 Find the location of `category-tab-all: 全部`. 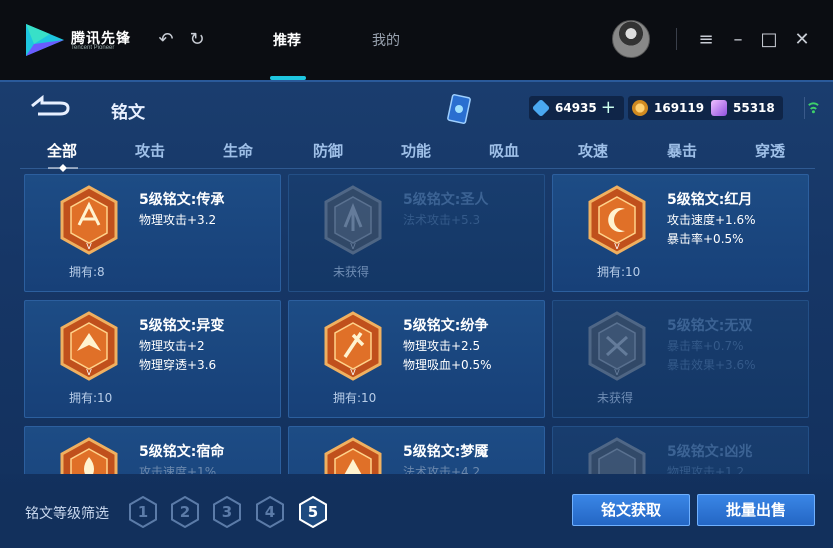

category-tab-all: 全部 is located at coordinates (62, 150).